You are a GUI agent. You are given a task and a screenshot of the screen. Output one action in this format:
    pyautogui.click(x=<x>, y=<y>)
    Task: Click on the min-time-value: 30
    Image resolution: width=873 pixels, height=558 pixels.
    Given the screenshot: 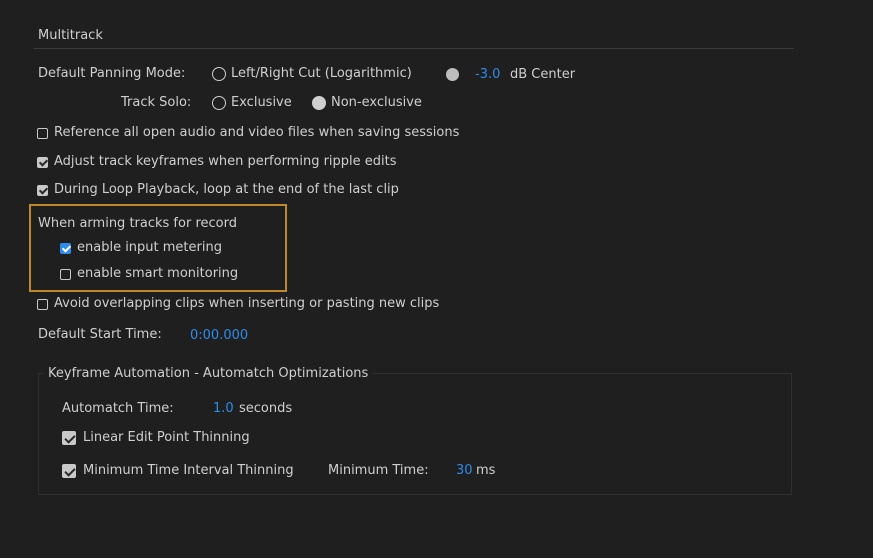 What is the action you would take?
    pyautogui.click(x=464, y=471)
    